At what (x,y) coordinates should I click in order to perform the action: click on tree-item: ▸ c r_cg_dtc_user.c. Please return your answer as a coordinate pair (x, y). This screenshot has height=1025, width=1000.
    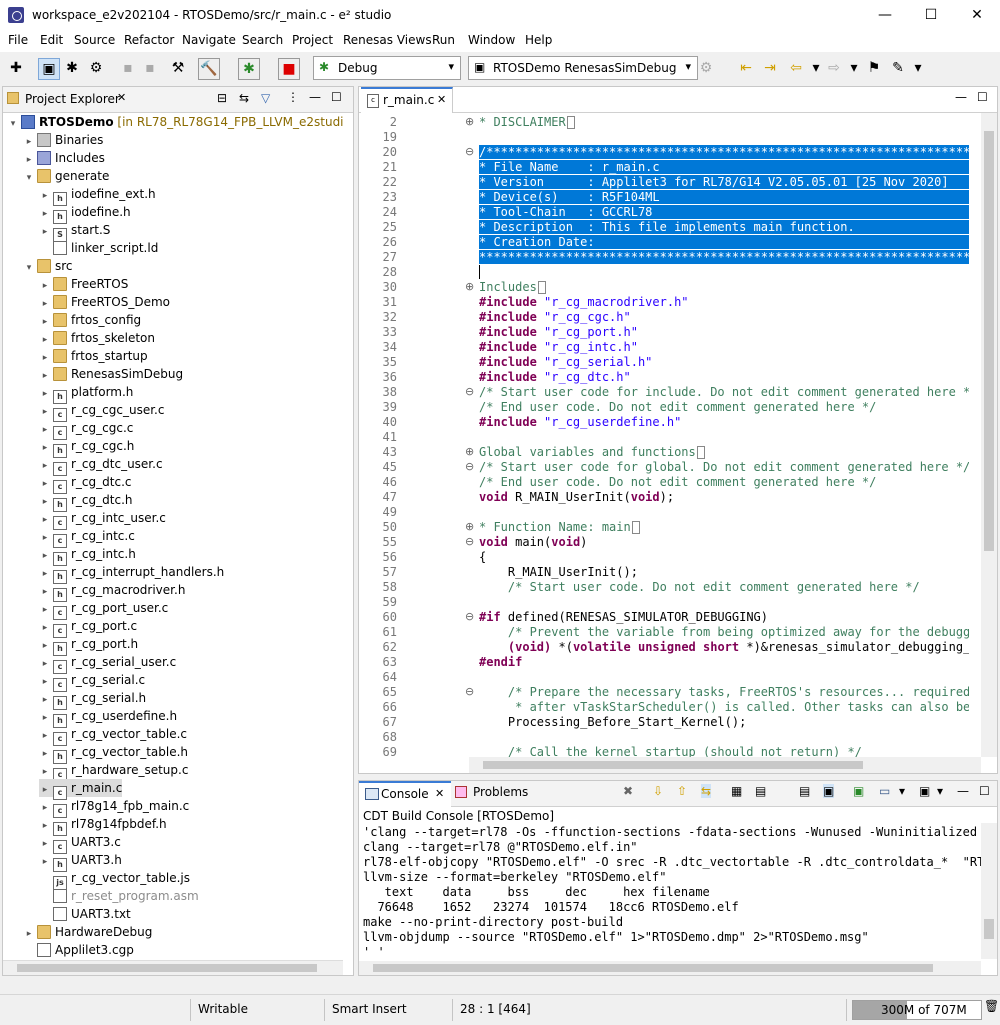
    Looking at the image, I should click on (101, 465).